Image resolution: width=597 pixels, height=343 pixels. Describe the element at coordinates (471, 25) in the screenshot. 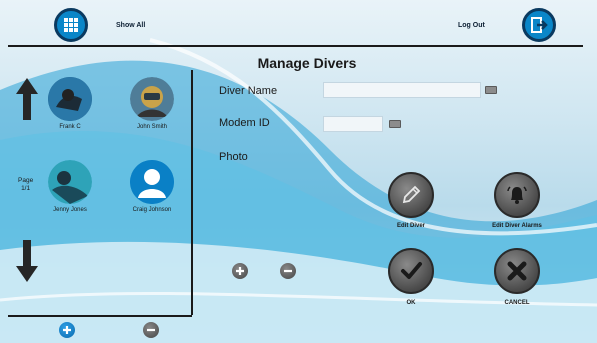

I see `log-out-link: Log Out` at that location.